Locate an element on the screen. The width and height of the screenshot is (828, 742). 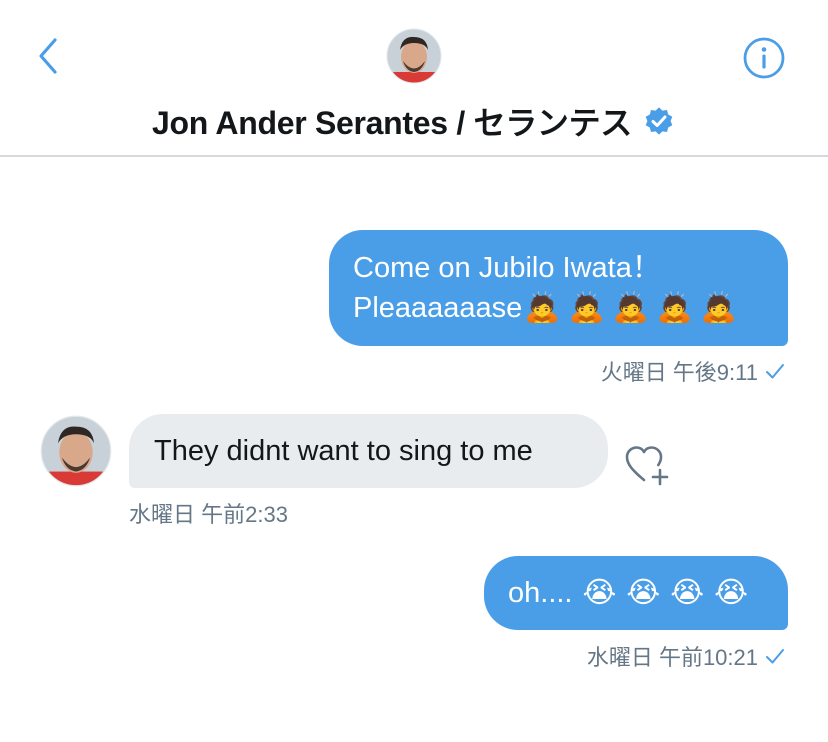
message-timestamp: 水曜日 午前10:21 is located at coordinates (686, 656).